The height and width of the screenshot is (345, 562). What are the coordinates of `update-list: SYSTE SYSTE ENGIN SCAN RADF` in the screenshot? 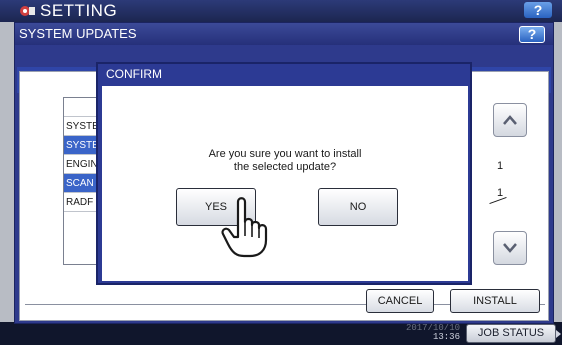 It's located at (81, 181).